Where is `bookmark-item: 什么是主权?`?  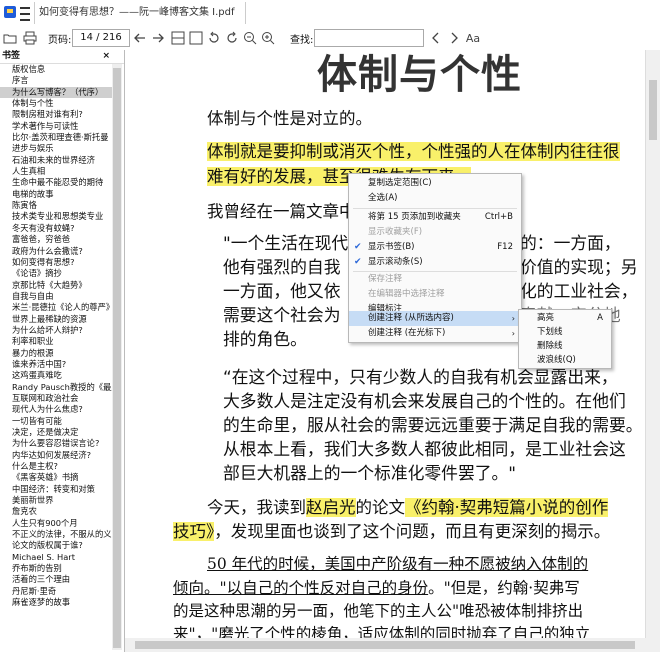 bookmark-item: 什么是主权? is located at coordinates (56, 466).